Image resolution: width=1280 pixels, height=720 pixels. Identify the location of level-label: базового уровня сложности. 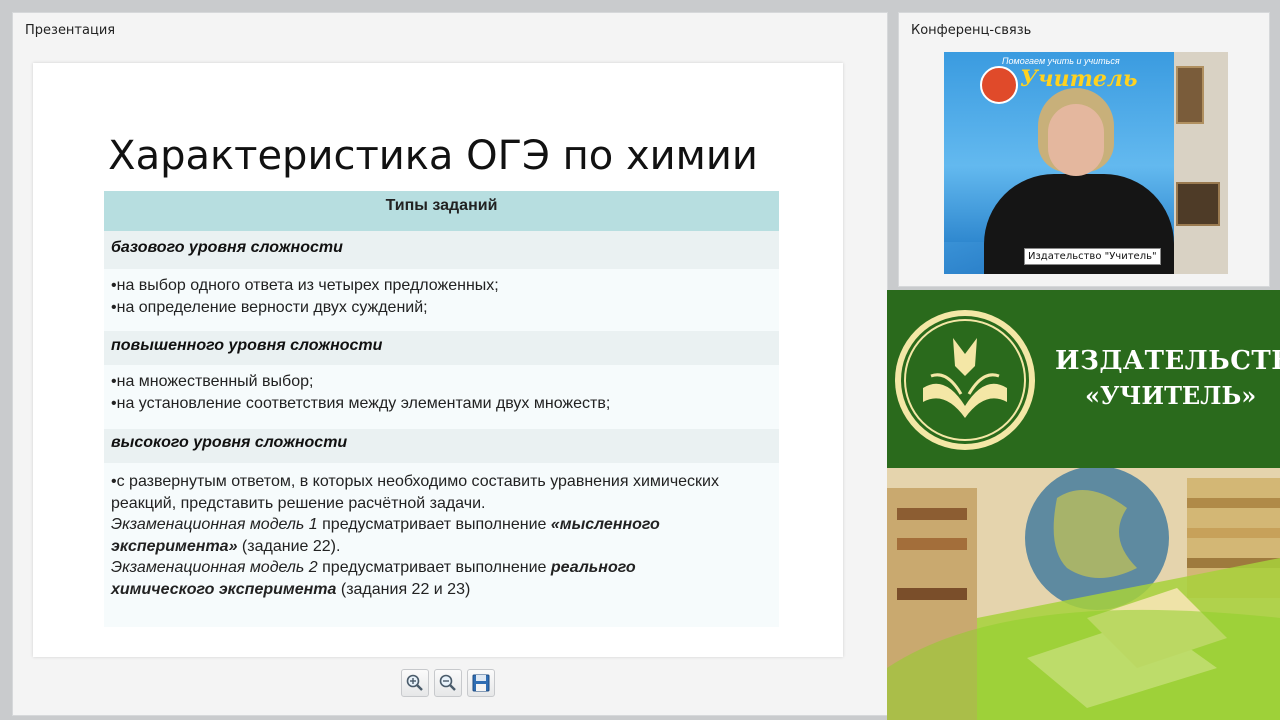
(227, 247).